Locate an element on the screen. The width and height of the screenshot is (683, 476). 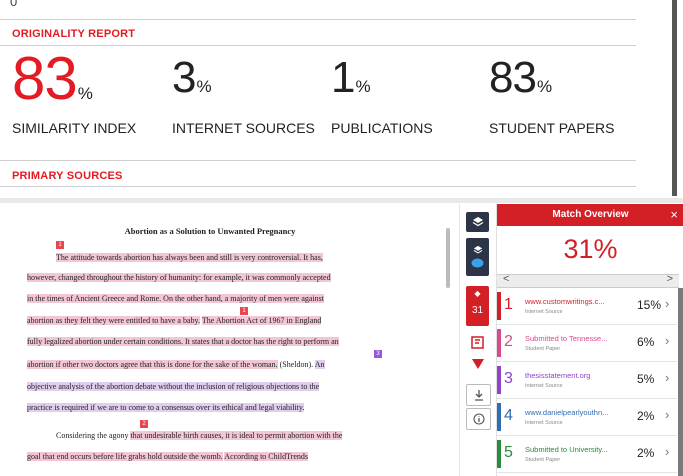
panel-scrollbar is located at coordinates (680, 382).